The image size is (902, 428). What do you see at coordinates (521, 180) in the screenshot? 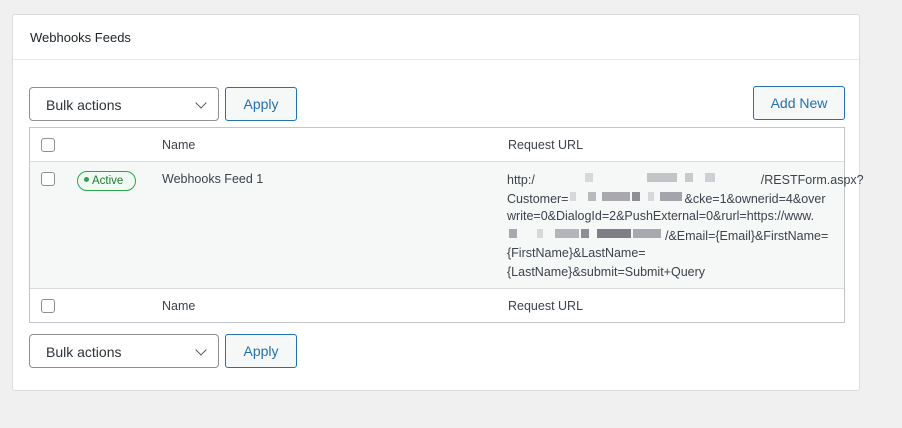
I see `url-segment: http:/` at bounding box center [521, 180].